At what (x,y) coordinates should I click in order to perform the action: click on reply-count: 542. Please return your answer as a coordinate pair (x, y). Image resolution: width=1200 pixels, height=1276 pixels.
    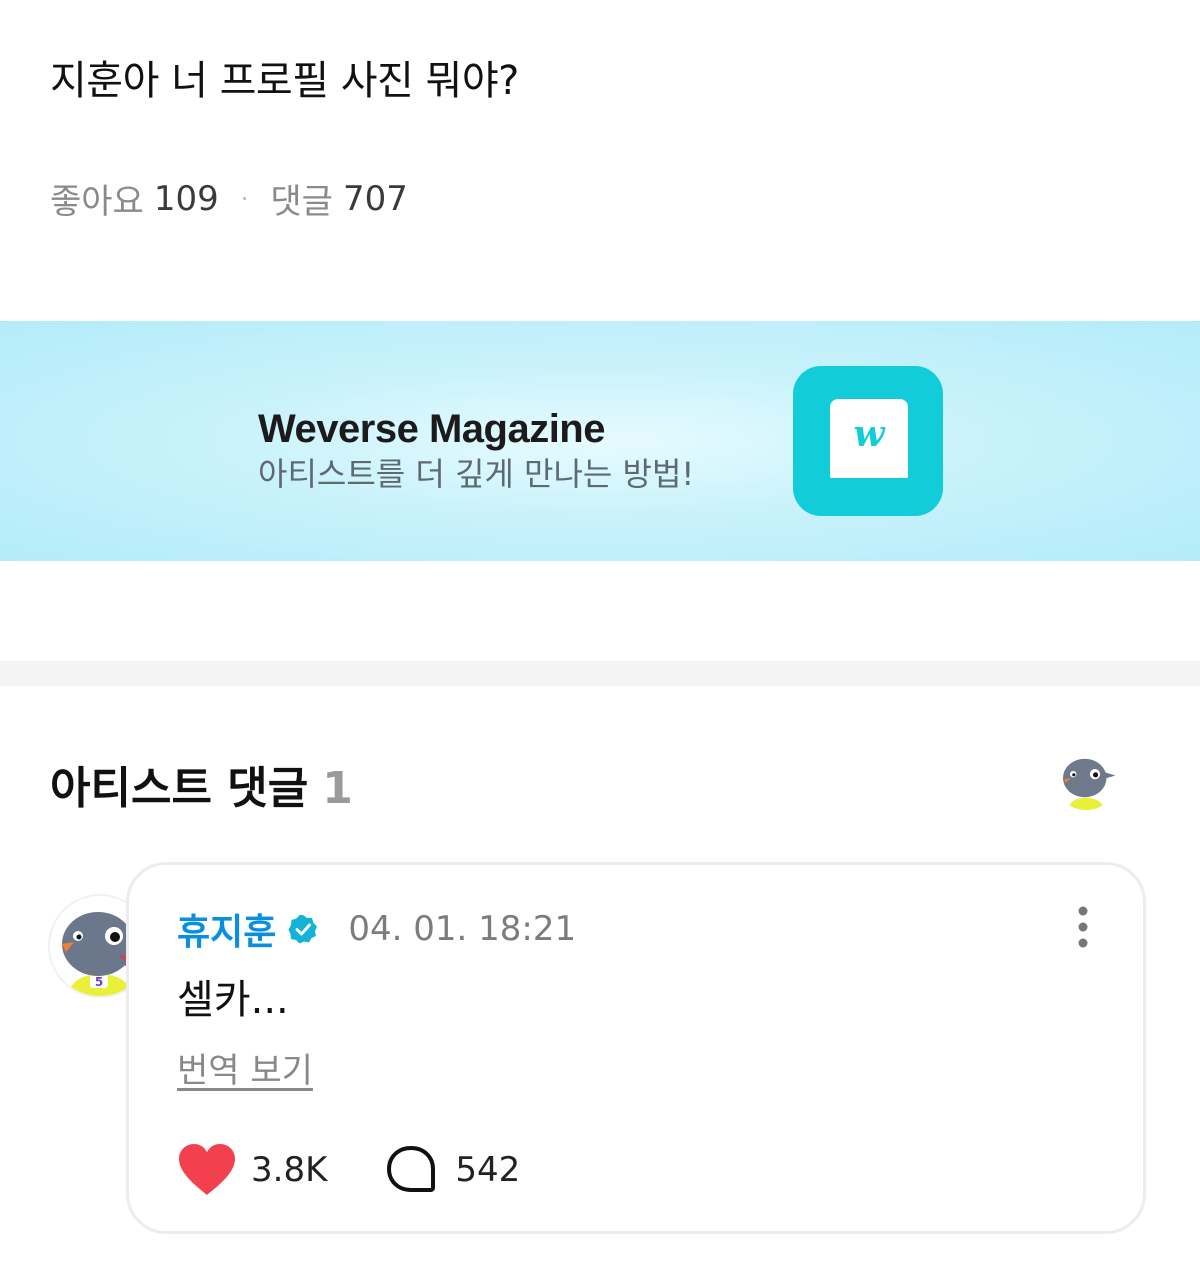
    Looking at the image, I should click on (488, 1170).